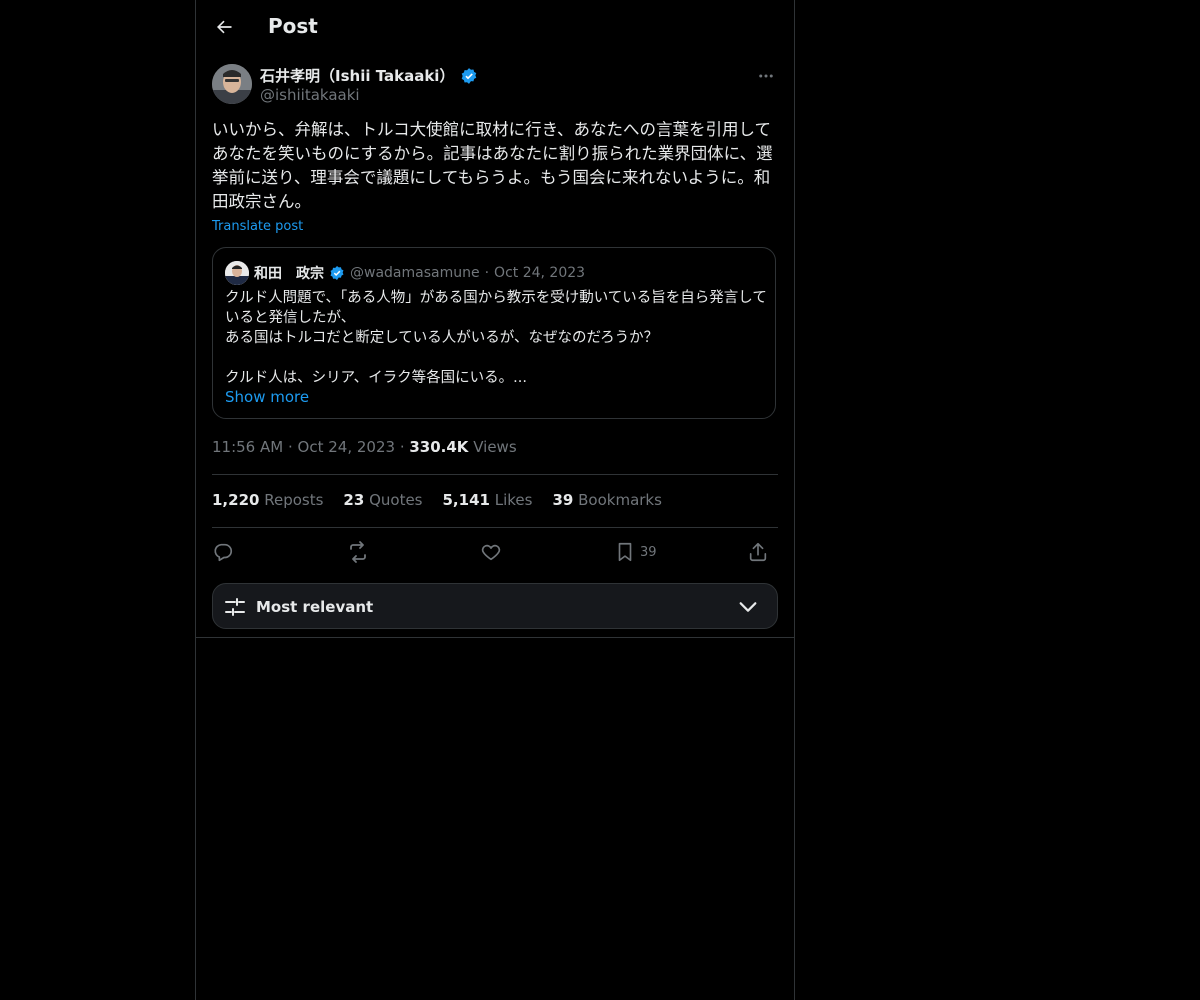 The image size is (1200, 1000). I want to click on more-options-button, so click(766, 76).